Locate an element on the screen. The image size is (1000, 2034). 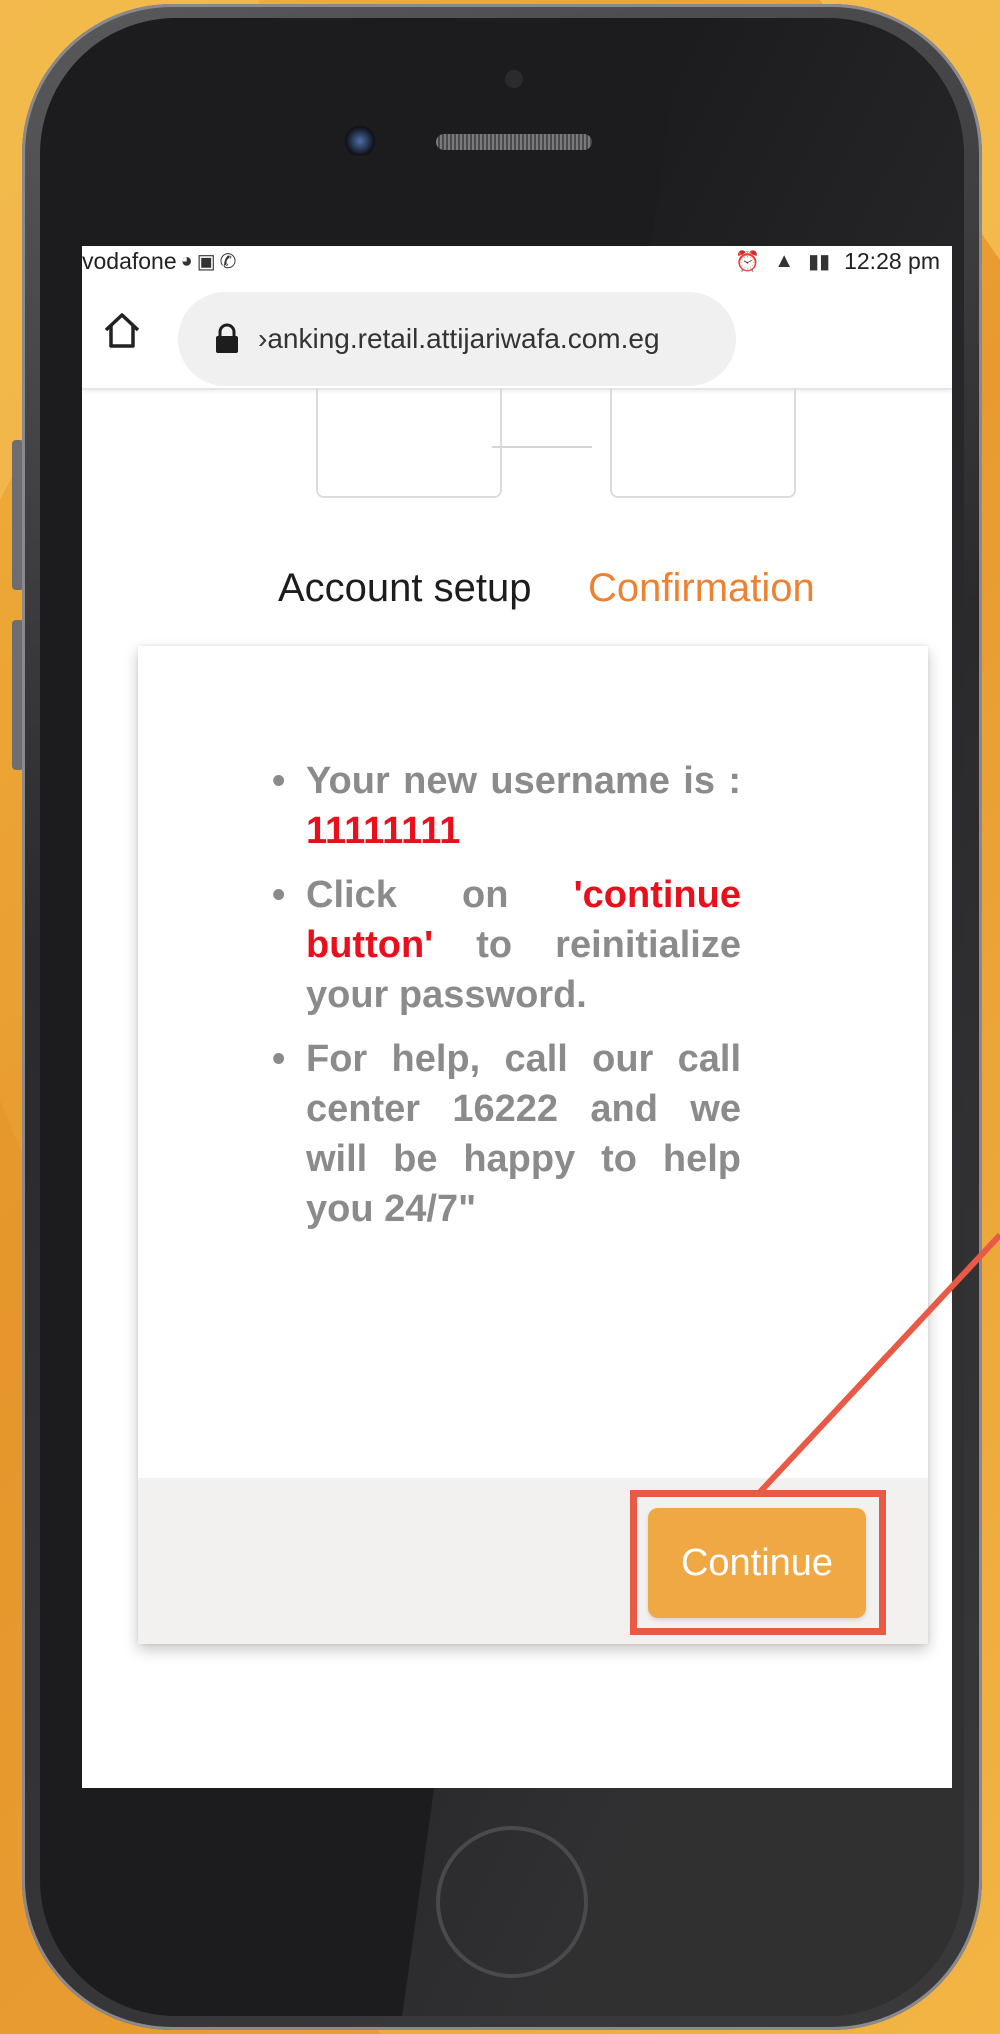
messenger-icon: ◕ is located at coordinates (186, 261).